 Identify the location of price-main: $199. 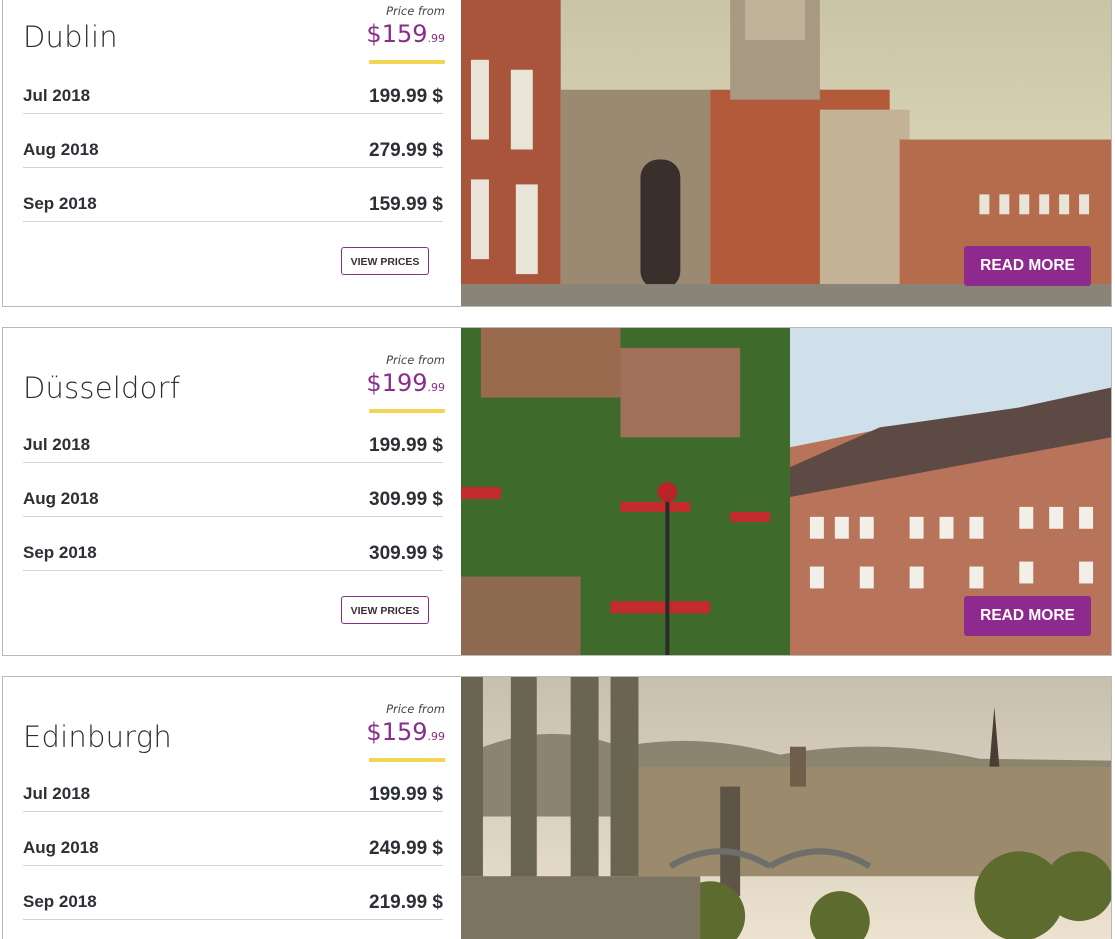
(397, 383).